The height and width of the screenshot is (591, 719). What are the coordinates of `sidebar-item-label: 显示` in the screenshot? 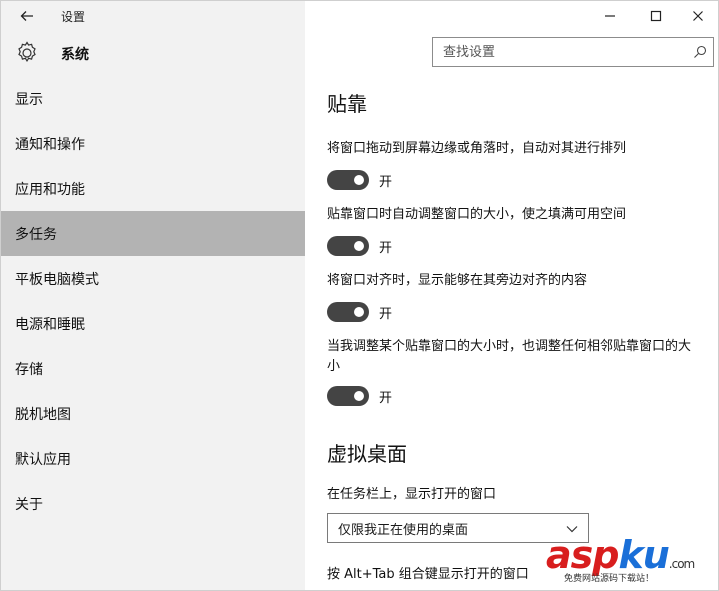 It's located at (29, 99).